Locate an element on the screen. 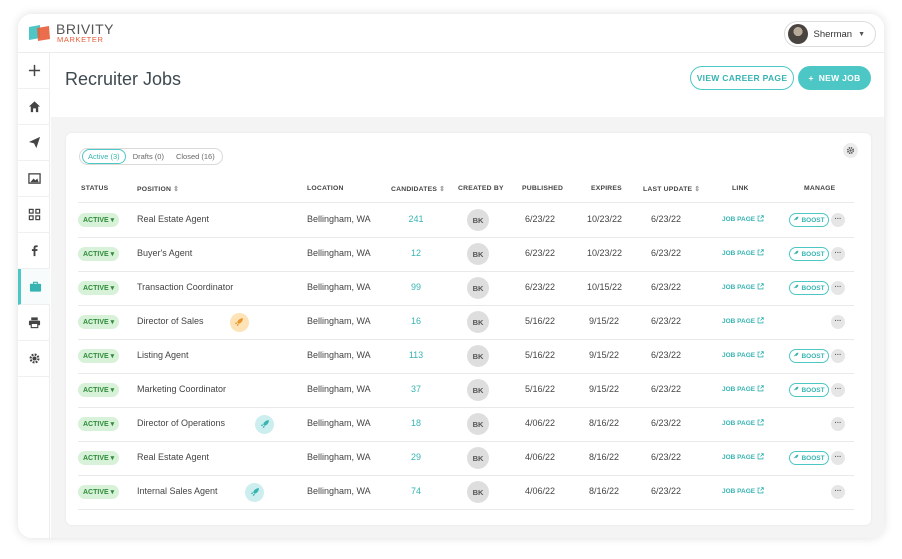  job-position: Director of Sales is located at coordinates (170, 321).